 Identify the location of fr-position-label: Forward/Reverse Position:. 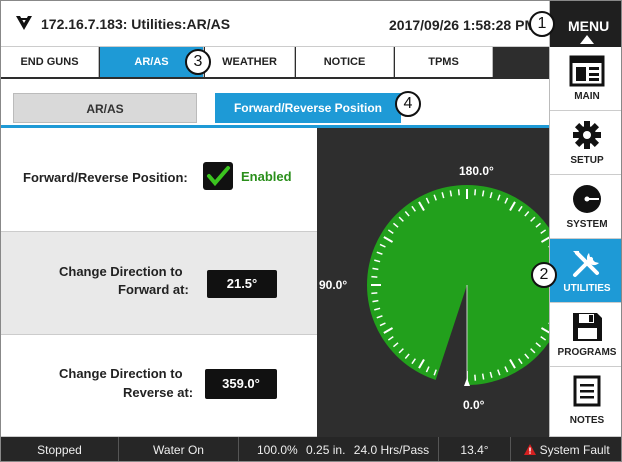
(105, 177).